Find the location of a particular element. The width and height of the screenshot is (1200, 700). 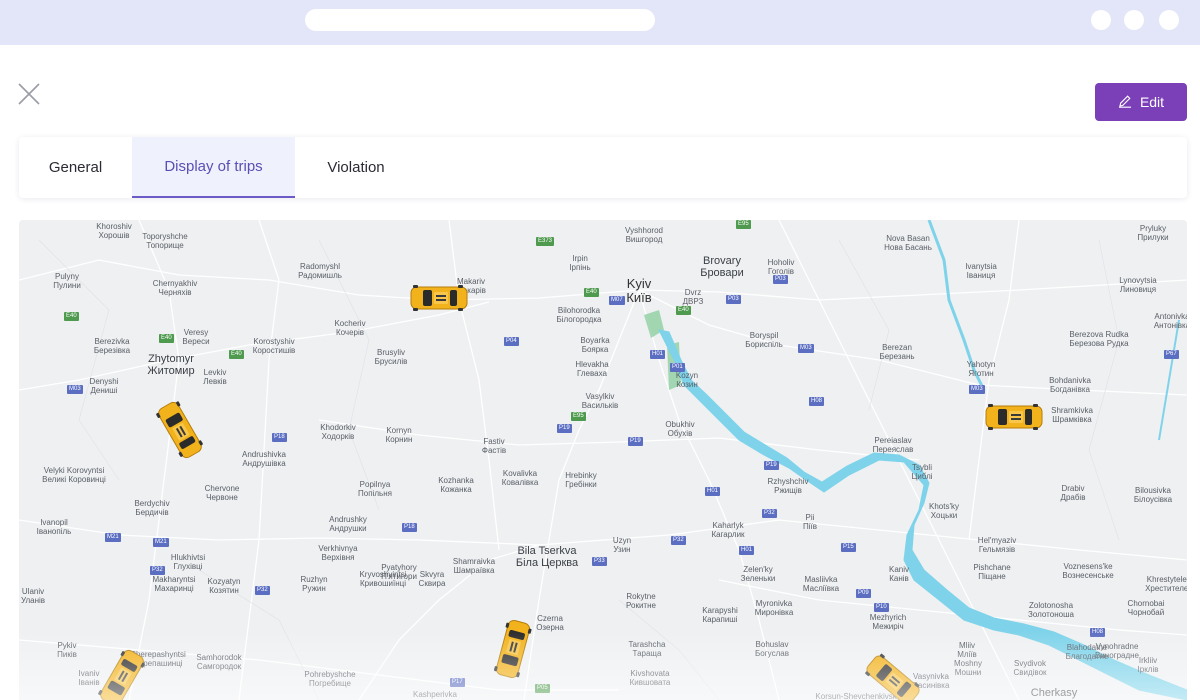

pencil-icon is located at coordinates (1125, 102).